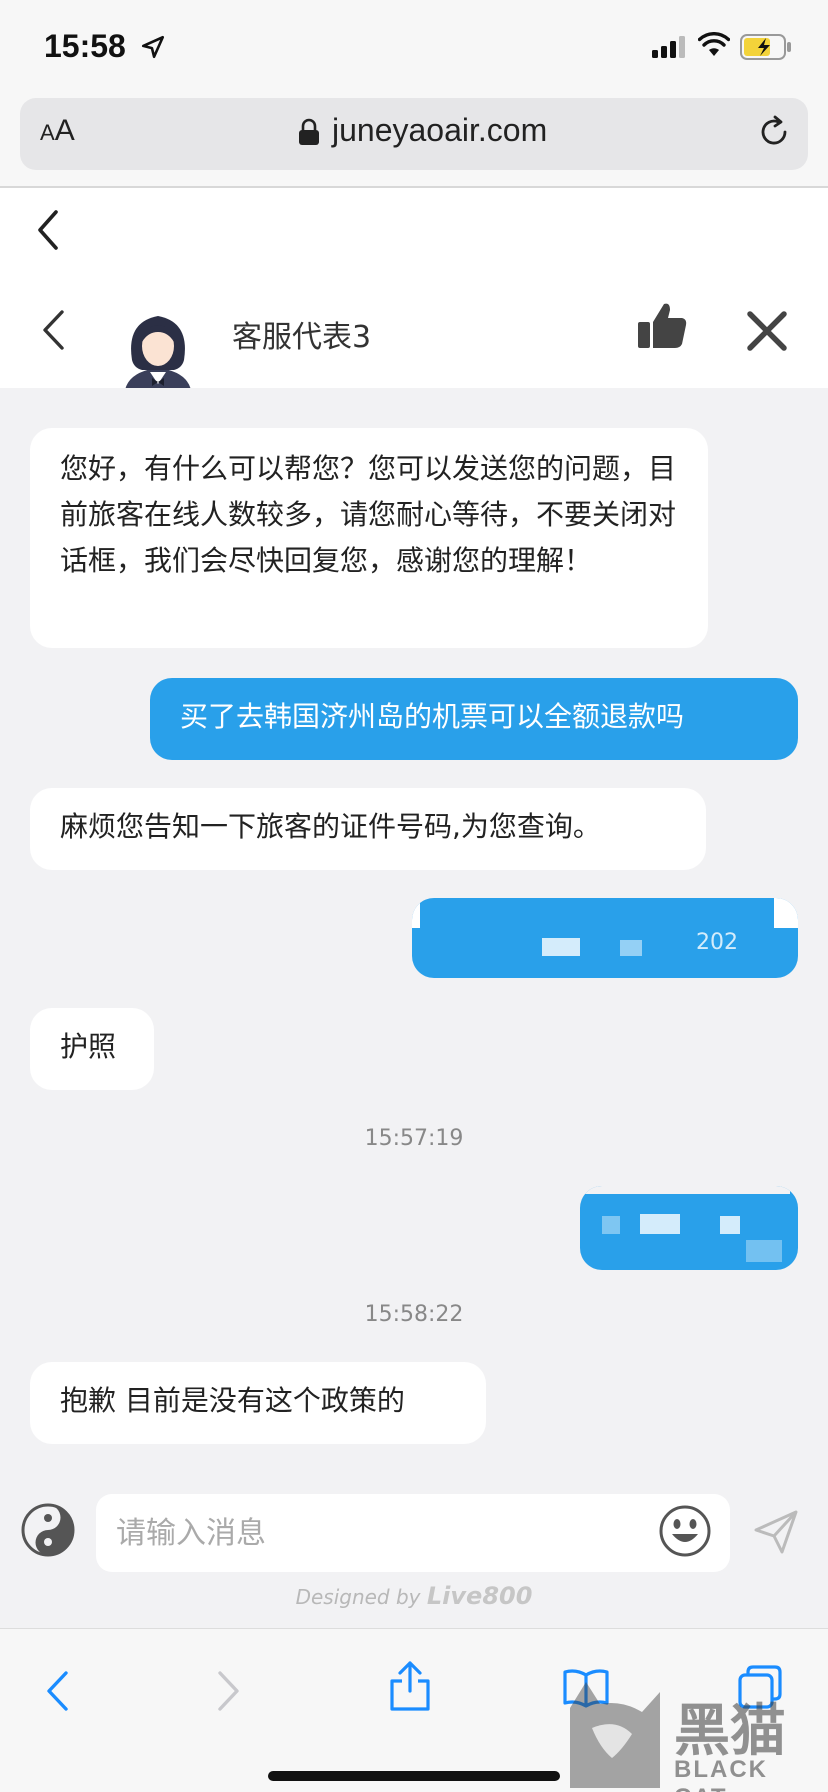 Image resolution: width=828 pixels, height=1792 pixels. I want to click on voice-toggle-icon, so click(48, 1530).